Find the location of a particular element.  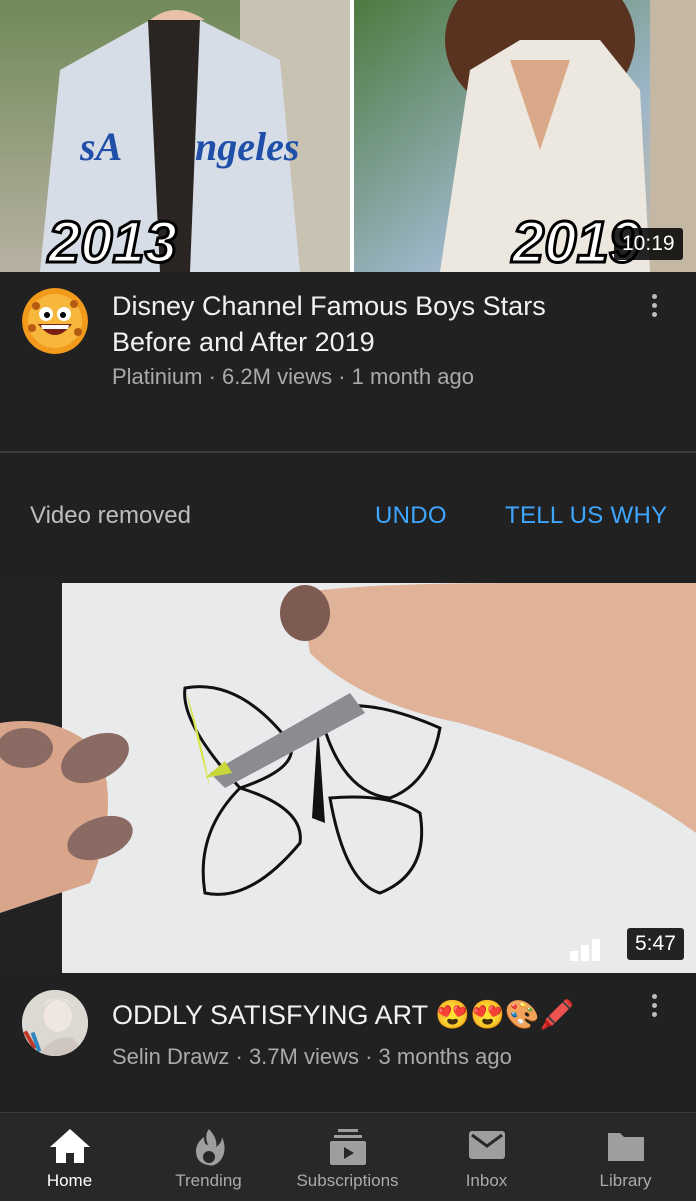

flame-icon is located at coordinates (210, 1147).